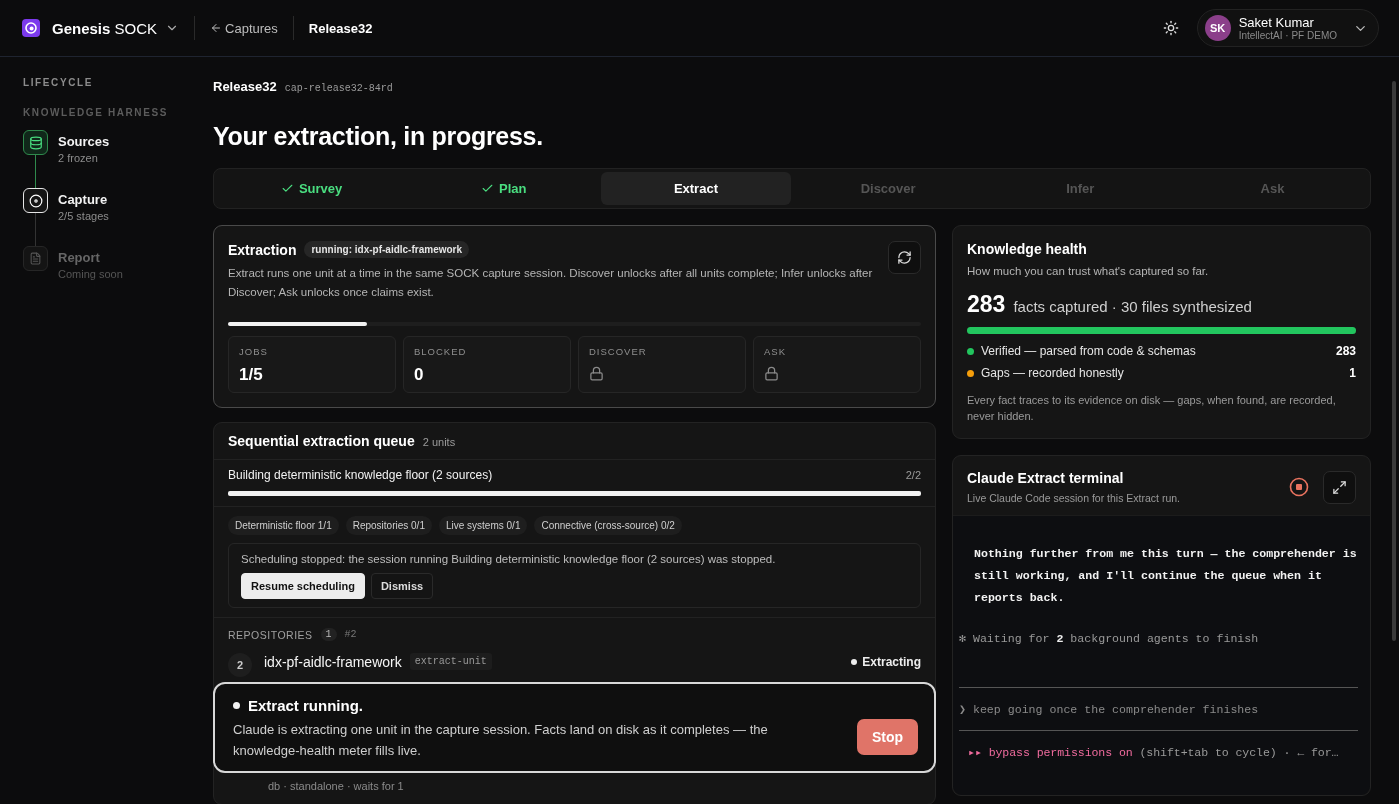 The width and height of the screenshot is (1399, 804). Describe the element at coordinates (483, 525) in the screenshot. I see `stage-chip: Live systems 0/1` at that location.